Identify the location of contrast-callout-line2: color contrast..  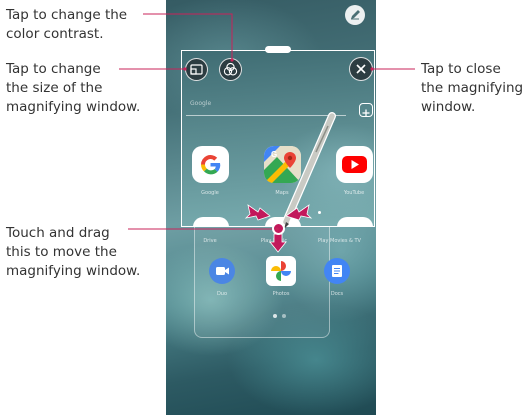
(55, 34).